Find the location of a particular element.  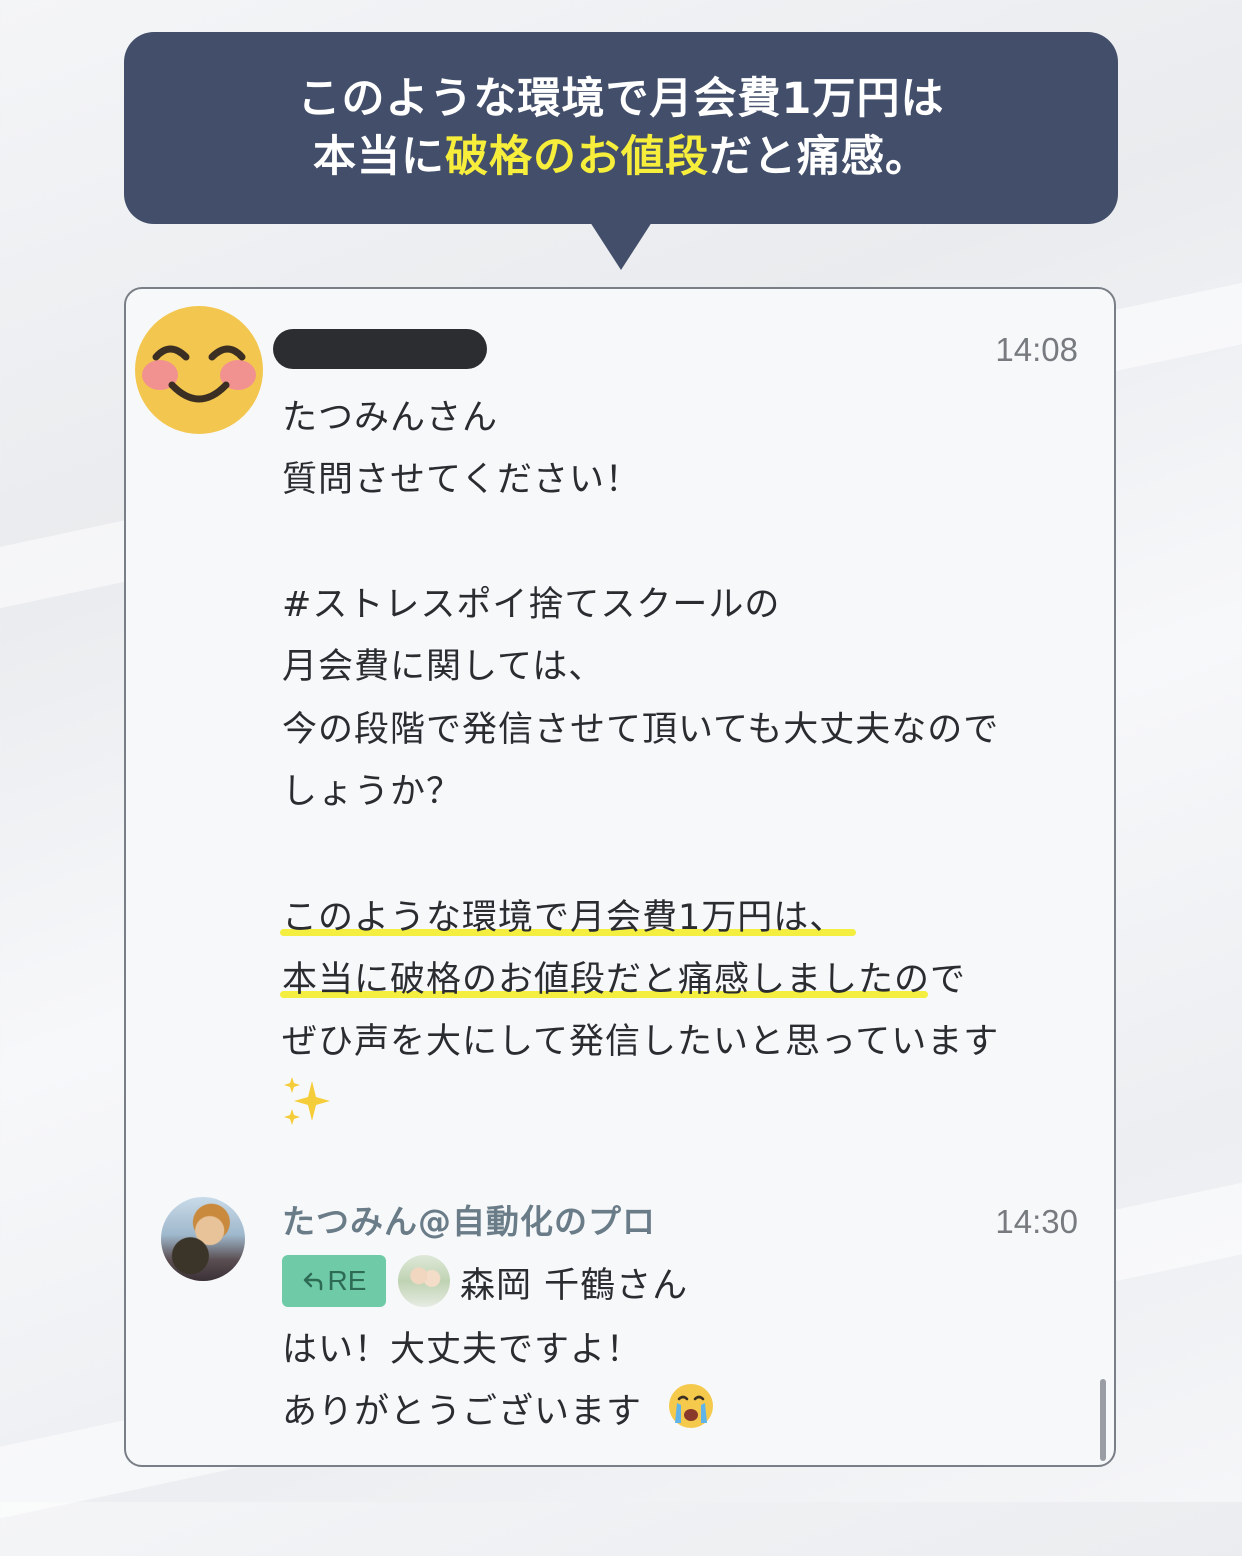

callout-line-2: 本当に破格のお値段だと痛感。 is located at coordinates (621, 157).